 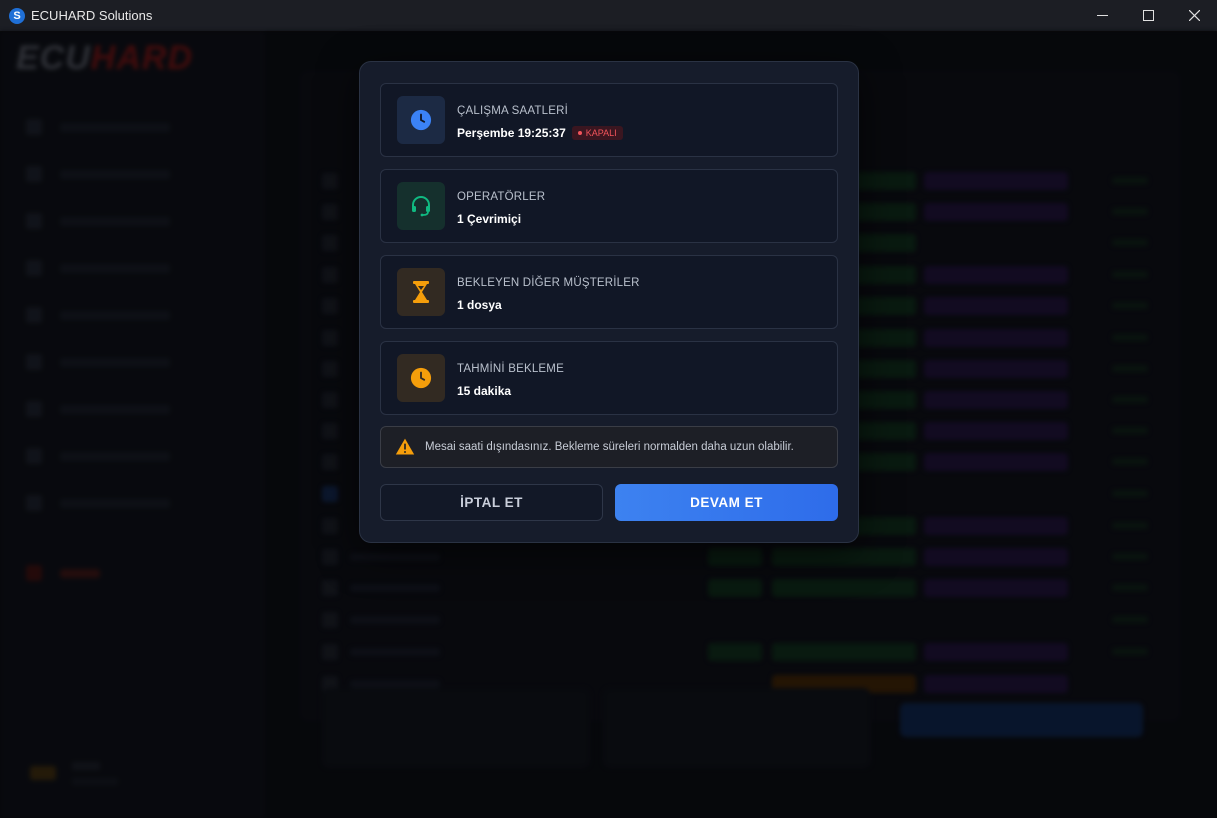 I want to click on estimated-wait-card: TAHMİNİ BEKLEME 15 dakika, so click(x=609, y=378).